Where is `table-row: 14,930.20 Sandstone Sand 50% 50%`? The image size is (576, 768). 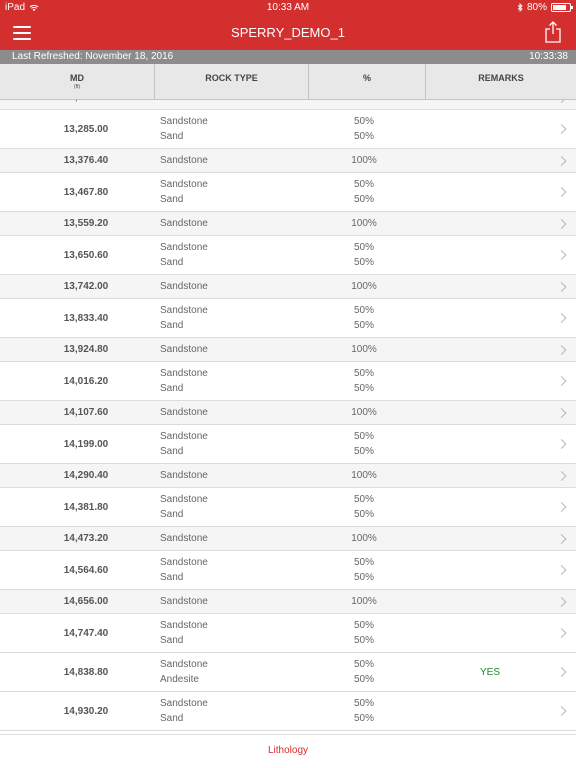 table-row: 14,930.20 Sandstone Sand 50% 50% is located at coordinates (288, 711).